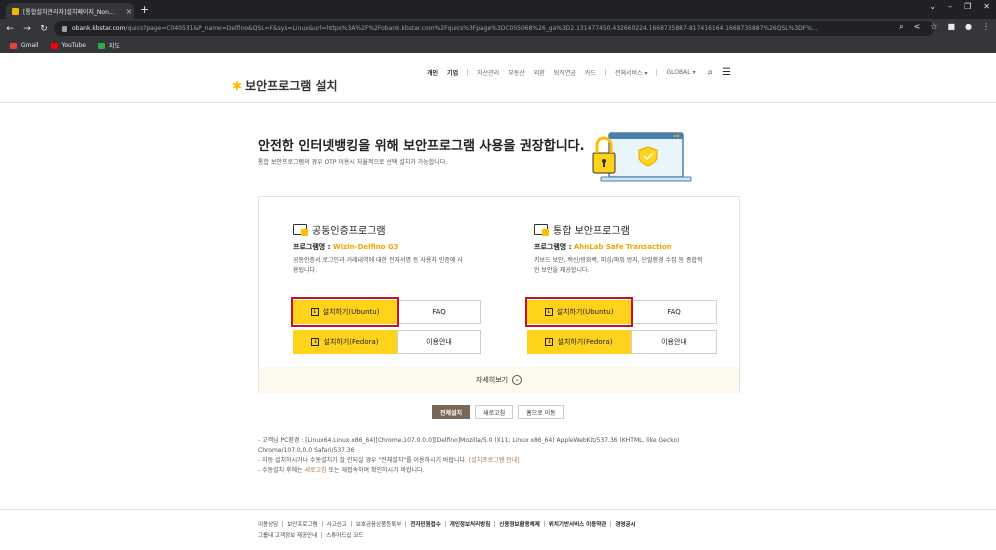  Describe the element at coordinates (316, 470) in the screenshot. I see `refresh-link: 새로고침` at that location.